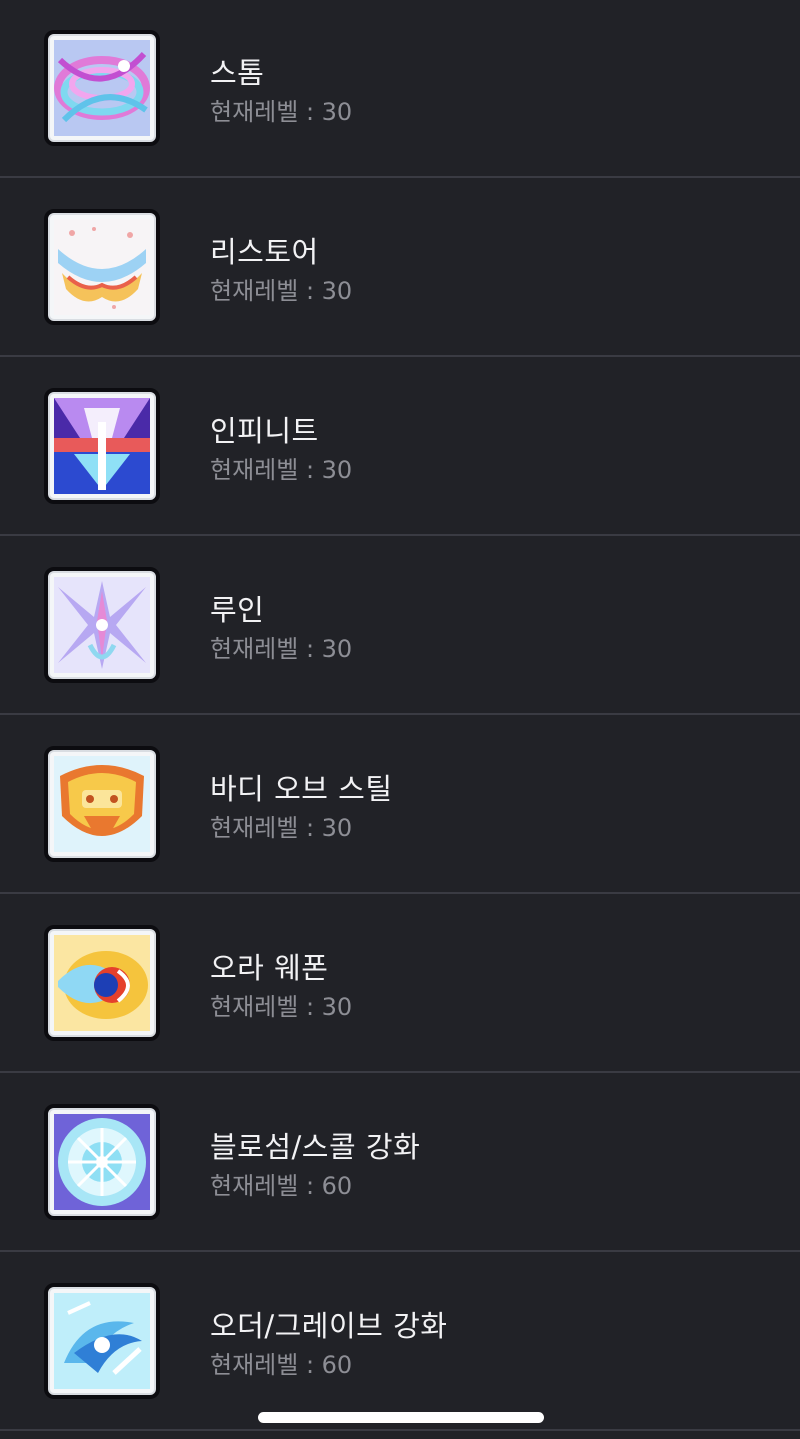 The width and height of the screenshot is (800, 1439). What do you see at coordinates (102, 446) in the screenshot?
I see `infinite-icon` at bounding box center [102, 446].